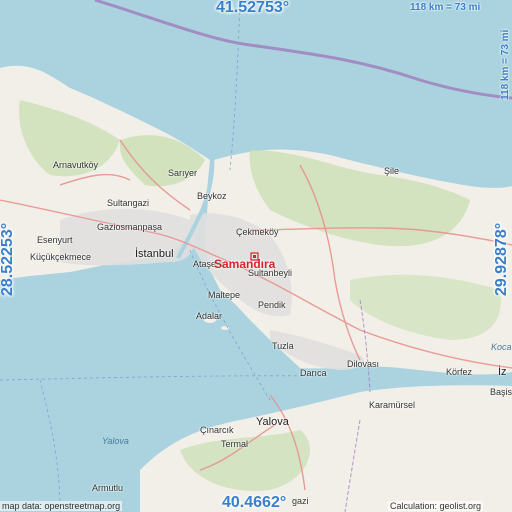 This screenshot has height=512, width=512. I want to click on place-termal: Termal, so click(234, 444).